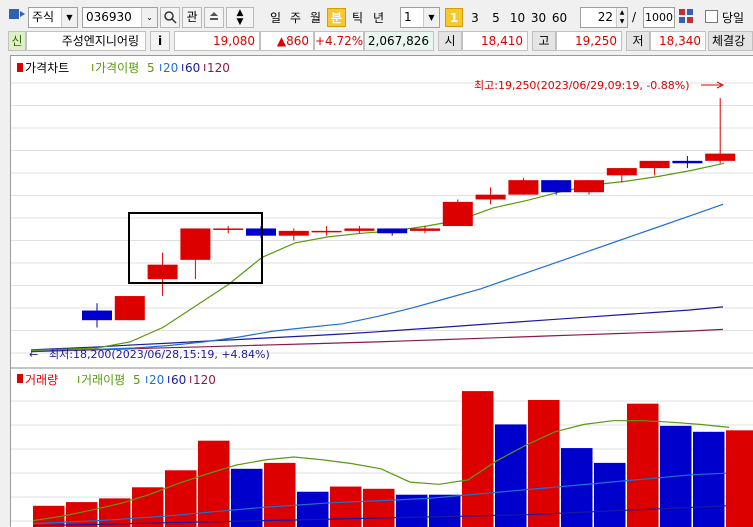  What do you see at coordinates (454, 17) in the screenshot?
I see `quick-interval-0: 1` at bounding box center [454, 17].